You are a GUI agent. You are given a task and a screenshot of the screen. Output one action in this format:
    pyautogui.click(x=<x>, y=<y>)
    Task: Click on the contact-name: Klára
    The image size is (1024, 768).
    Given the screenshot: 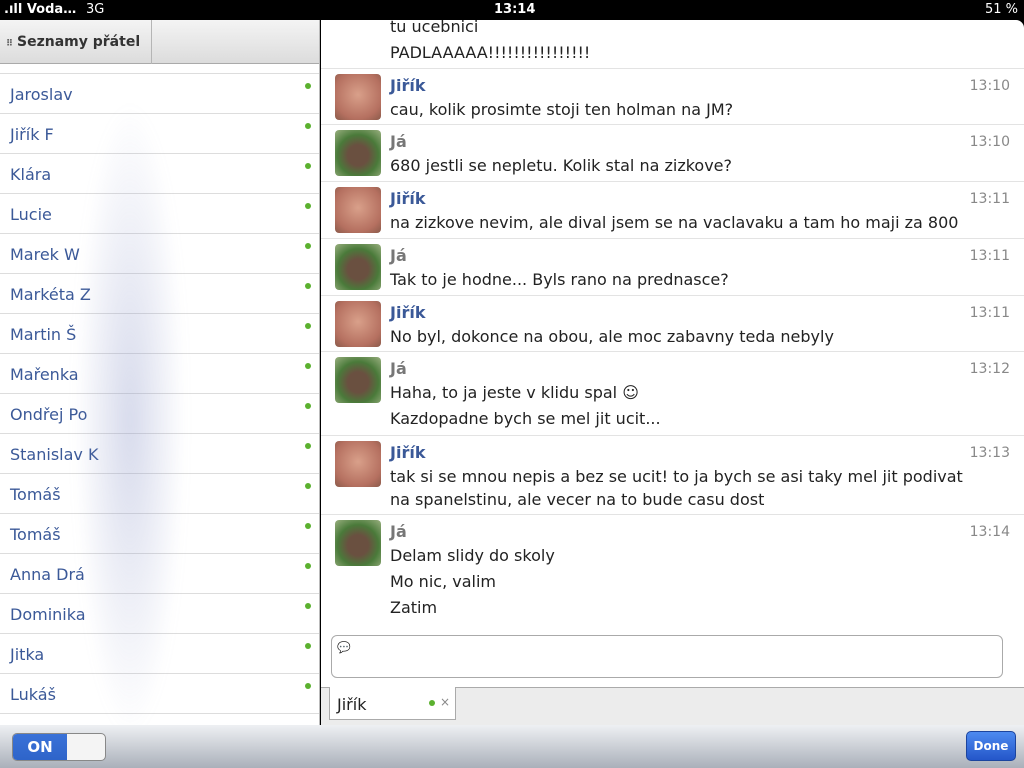 What is the action you would take?
    pyautogui.click(x=31, y=174)
    